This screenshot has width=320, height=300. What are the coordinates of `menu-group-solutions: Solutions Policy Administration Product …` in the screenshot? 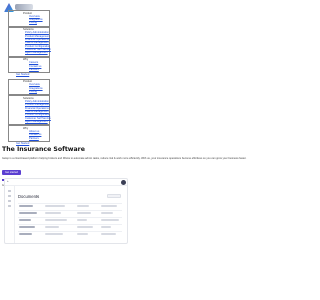 It's located at (29, 41).